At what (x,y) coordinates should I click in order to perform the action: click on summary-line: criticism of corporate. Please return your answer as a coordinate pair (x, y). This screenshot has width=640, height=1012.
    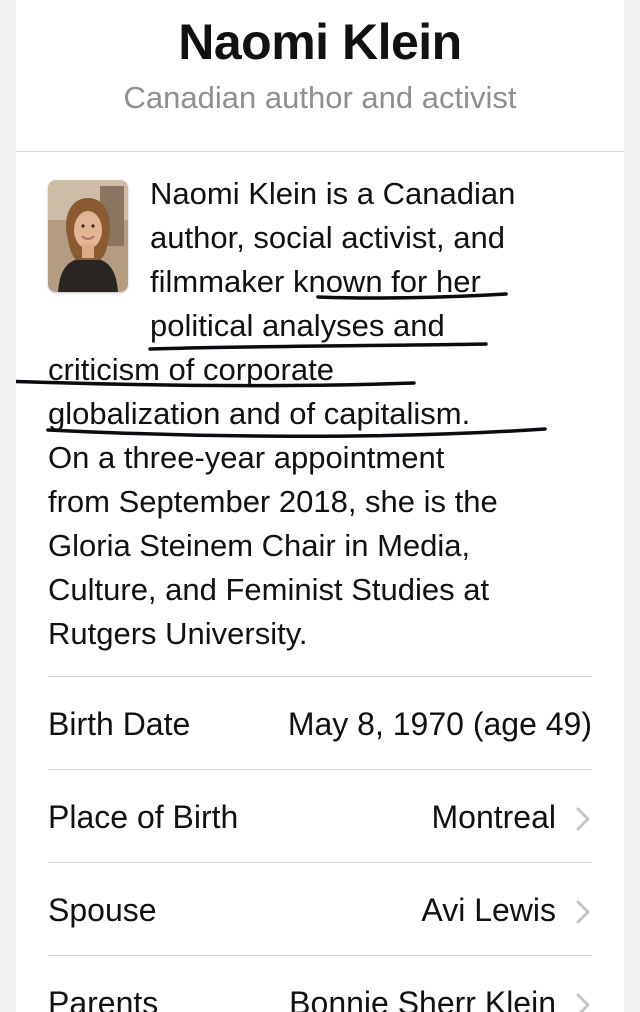
    Looking at the image, I should click on (191, 369).